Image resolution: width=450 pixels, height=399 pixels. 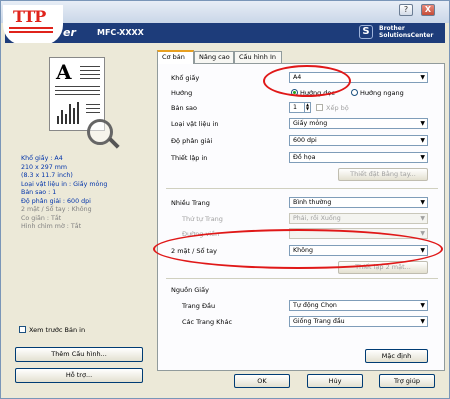 I want to click on print-settings-value: Đồ họa, so click(x=304, y=157).